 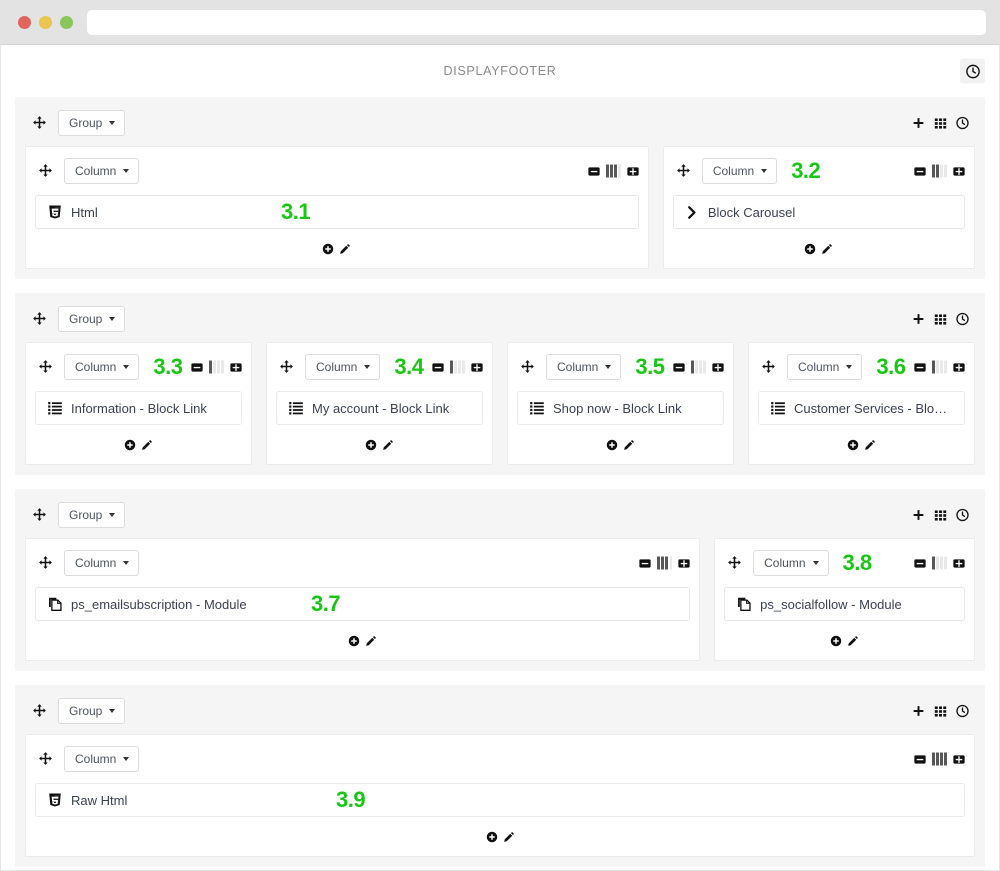 I want to click on clock-icon, so click(x=962, y=318).